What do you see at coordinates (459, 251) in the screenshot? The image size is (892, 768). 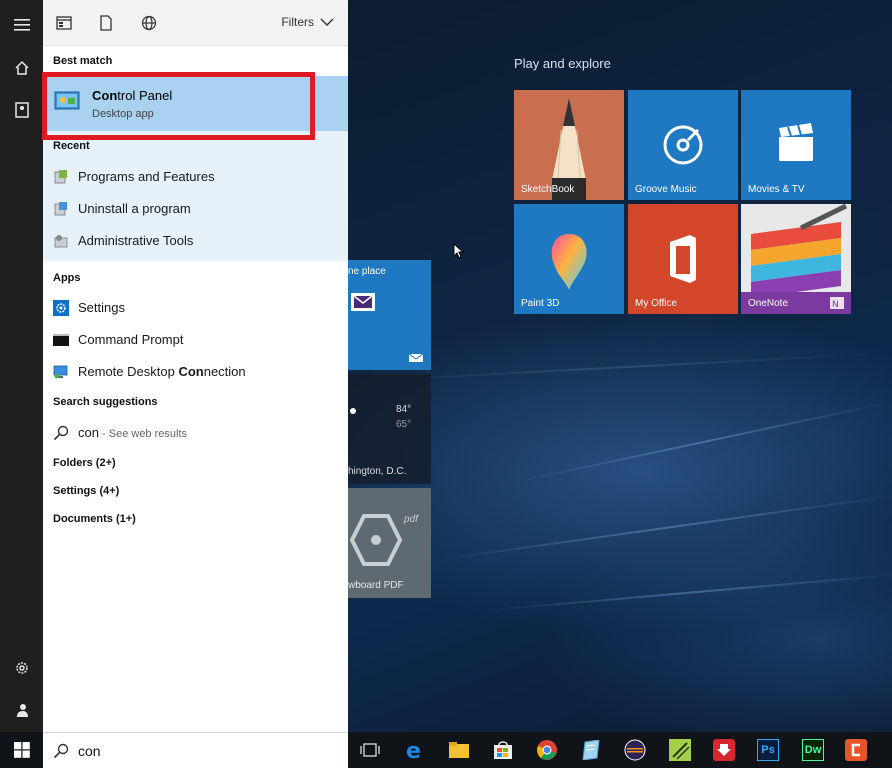 I see `mouse-cursor-icon` at bounding box center [459, 251].